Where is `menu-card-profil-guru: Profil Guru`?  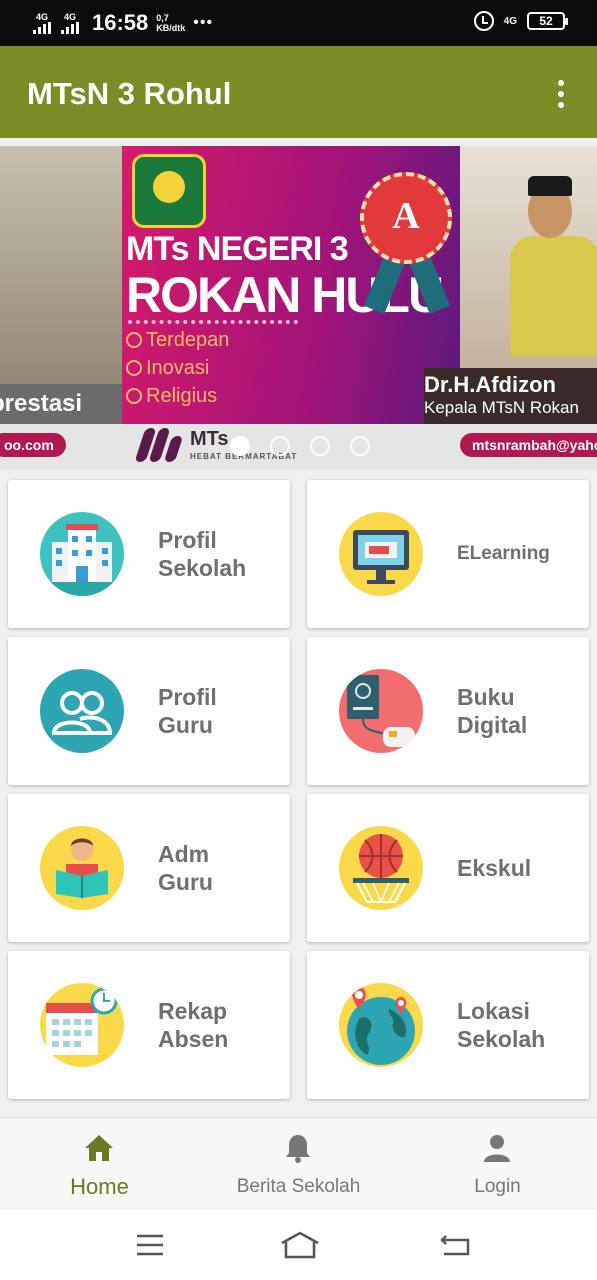 menu-card-profil-guru: Profil Guru is located at coordinates (149, 711).